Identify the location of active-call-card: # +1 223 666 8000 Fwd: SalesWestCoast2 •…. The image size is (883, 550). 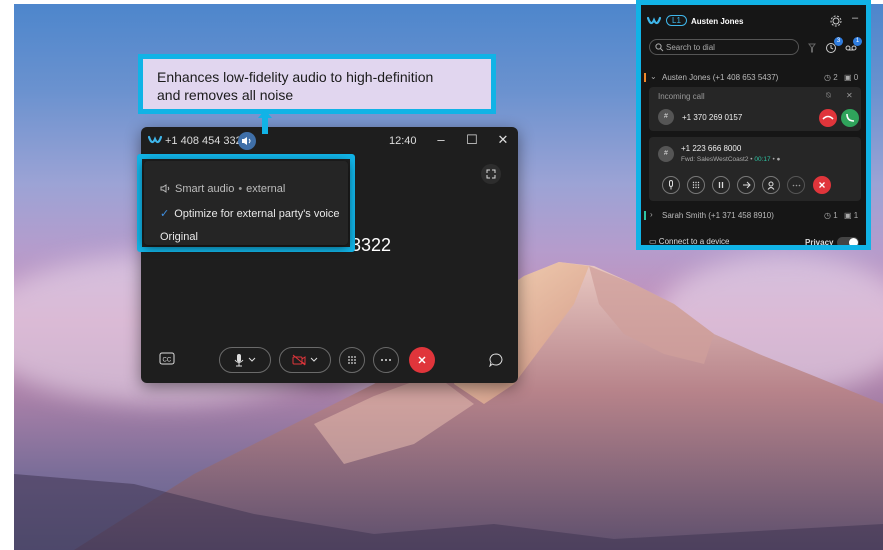
(755, 169).